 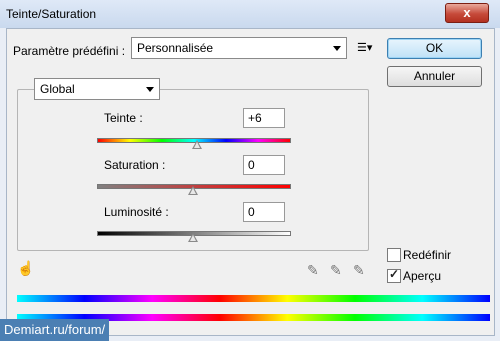 What do you see at coordinates (427, 255) in the screenshot?
I see `colorize-label: Redéfinir` at bounding box center [427, 255].